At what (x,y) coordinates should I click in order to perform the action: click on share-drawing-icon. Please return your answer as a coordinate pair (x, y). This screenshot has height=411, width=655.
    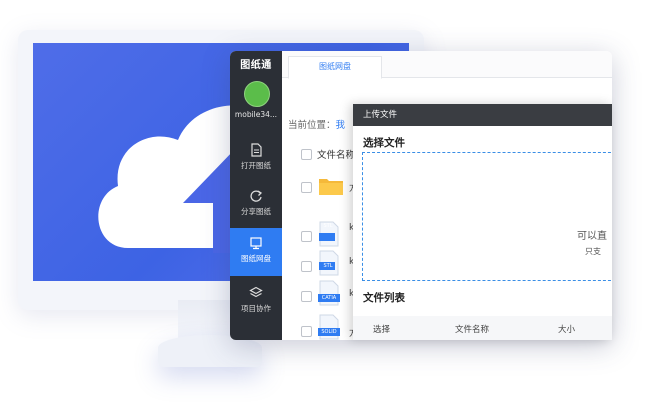
    Looking at the image, I should click on (256, 196).